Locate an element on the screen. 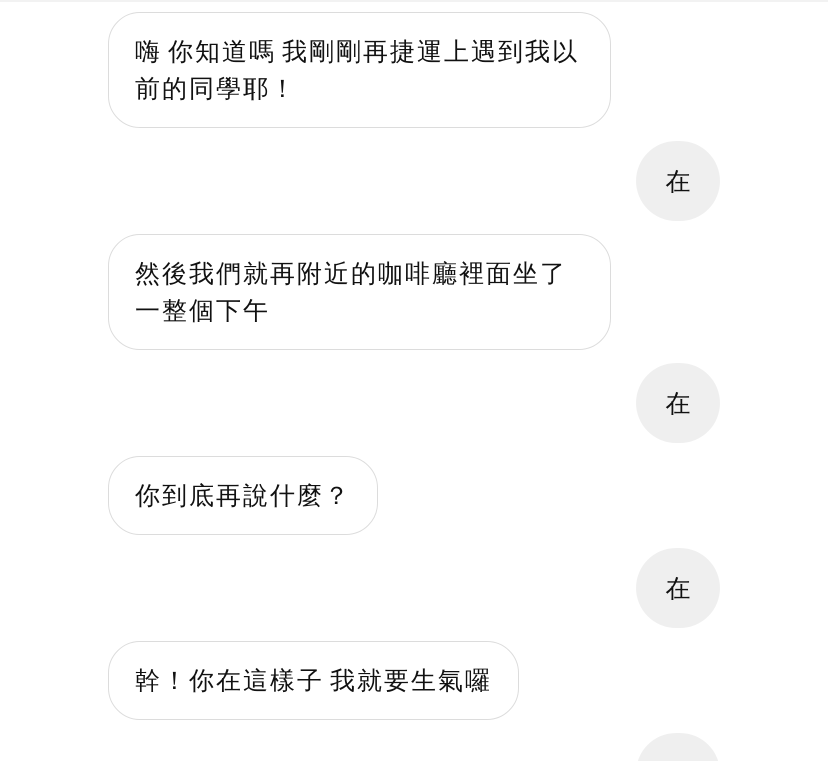 The height and width of the screenshot is (761, 828). message-bubble: 你到底再說什麼？ is located at coordinates (243, 495).